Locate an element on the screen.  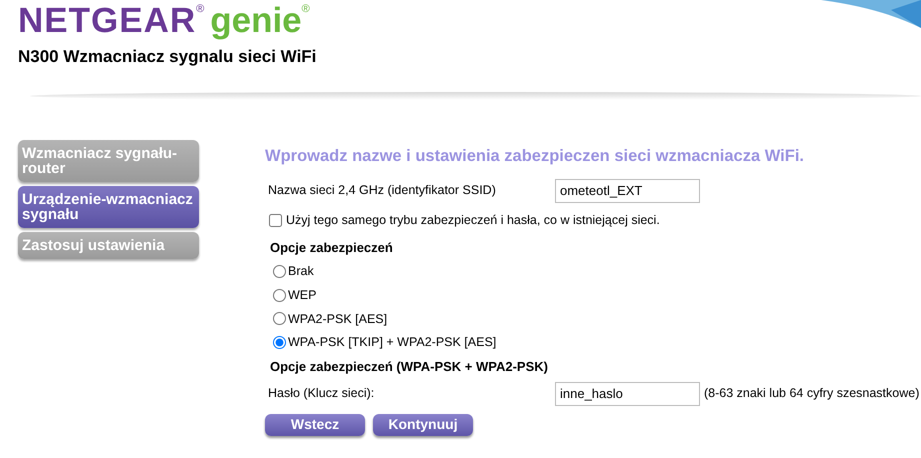
field-label: Nazwa sieci 2,4 GHz (identyfikator SSID) is located at coordinates (382, 191).